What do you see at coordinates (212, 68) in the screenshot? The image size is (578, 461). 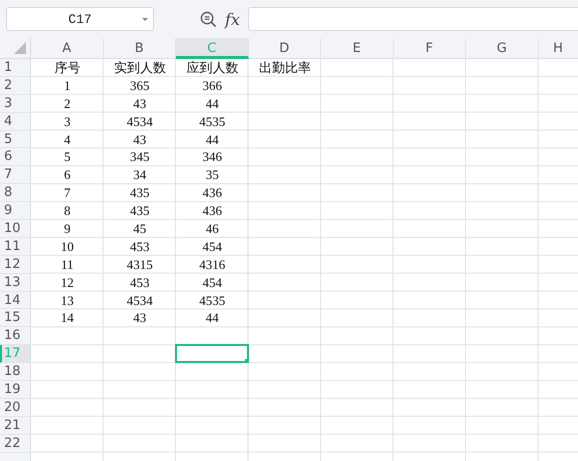 I see `table-cell-text: 应到人数` at bounding box center [212, 68].